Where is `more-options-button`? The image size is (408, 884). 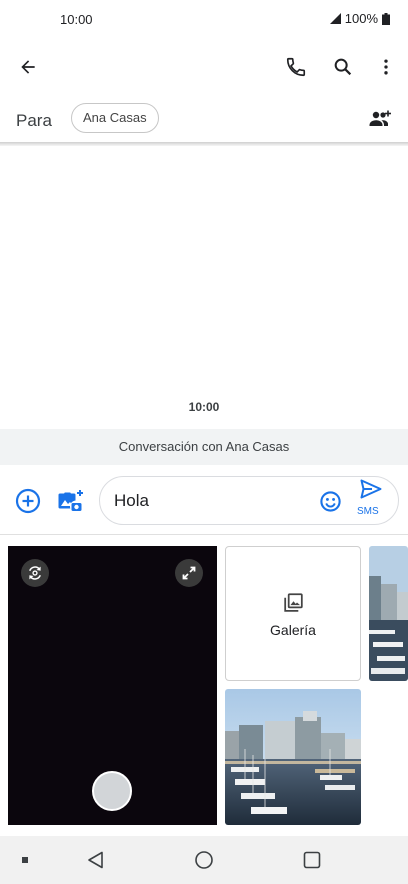 more-options-button is located at coordinates (386, 67).